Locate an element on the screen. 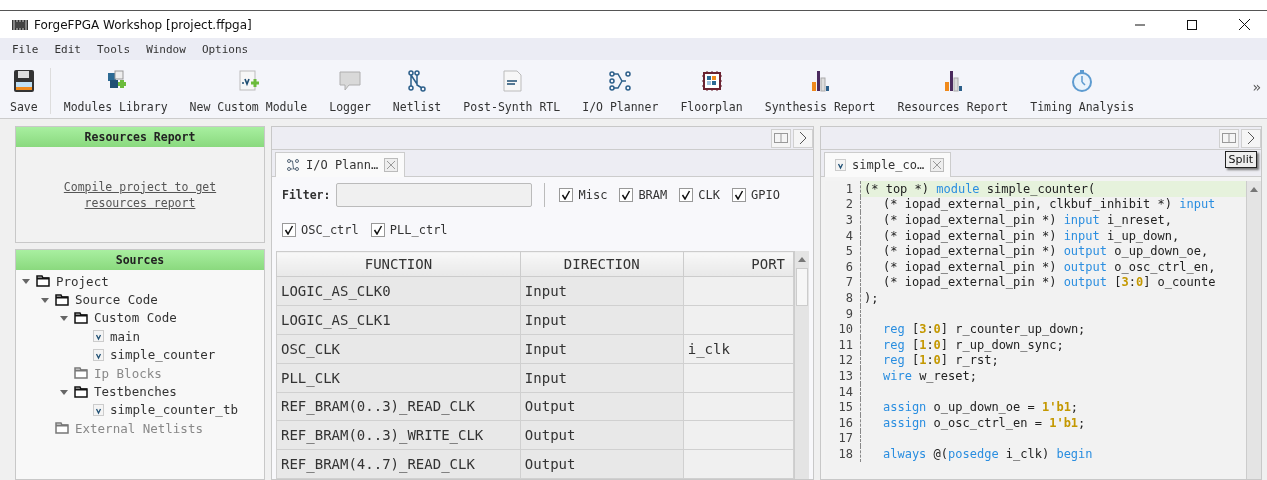 The image size is (1267, 480). code-line: (* iopad_external_pin *) output o_up_down_oe, is located at coordinates (1046, 251).